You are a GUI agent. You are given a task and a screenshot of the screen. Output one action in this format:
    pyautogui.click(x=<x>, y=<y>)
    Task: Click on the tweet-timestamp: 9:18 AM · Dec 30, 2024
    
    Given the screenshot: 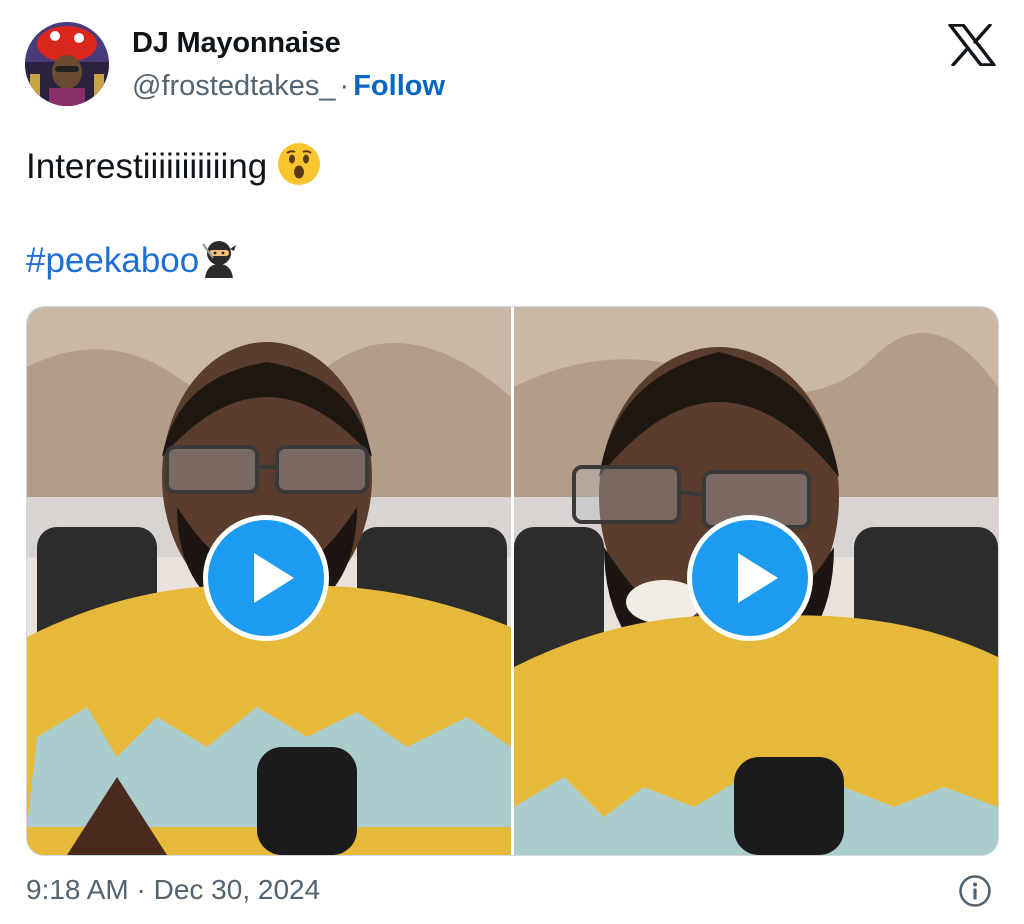 What is the action you would take?
    pyautogui.click(x=173, y=890)
    